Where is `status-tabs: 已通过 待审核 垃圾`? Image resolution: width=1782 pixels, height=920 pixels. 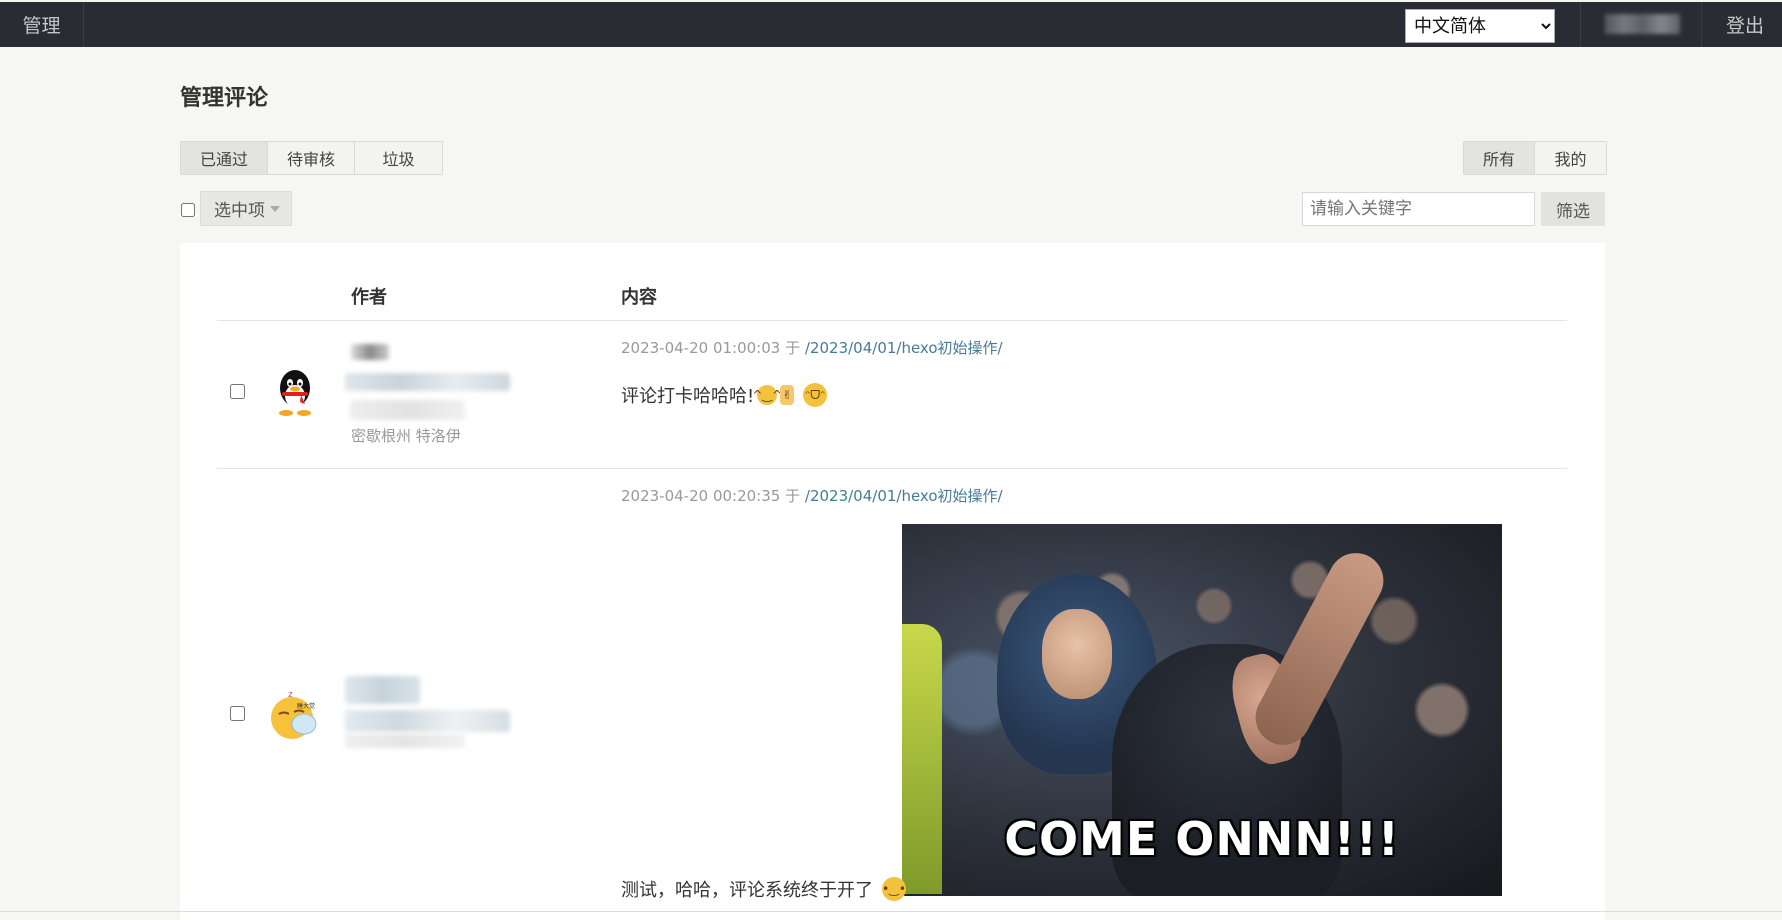 status-tabs: 已通过 待审核 垃圾 is located at coordinates (311, 158).